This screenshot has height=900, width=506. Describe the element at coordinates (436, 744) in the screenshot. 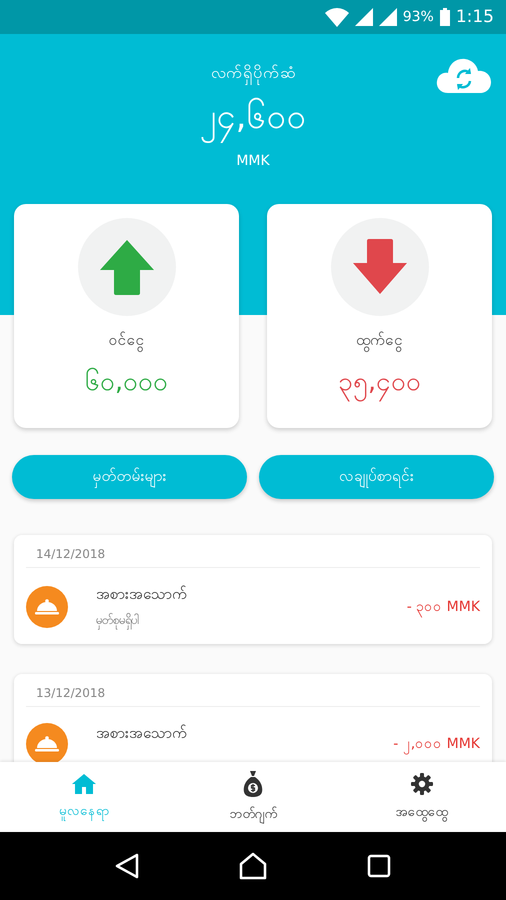

I see `transaction-amount: - ၂,၀၀၀ MMK` at that location.